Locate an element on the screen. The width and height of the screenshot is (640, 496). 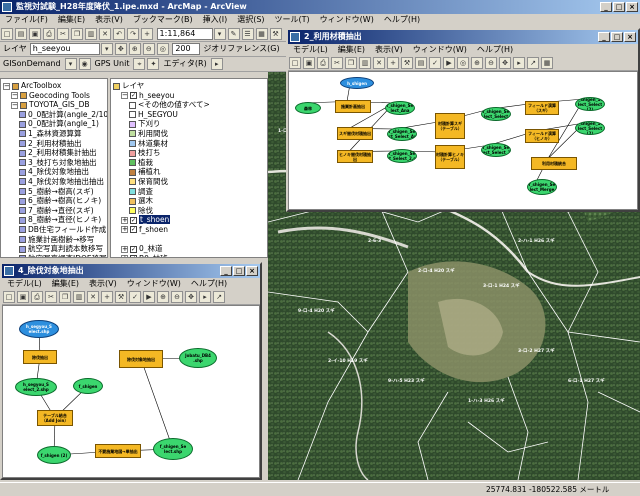
model-close-button: × is located at coordinates (630, 37).